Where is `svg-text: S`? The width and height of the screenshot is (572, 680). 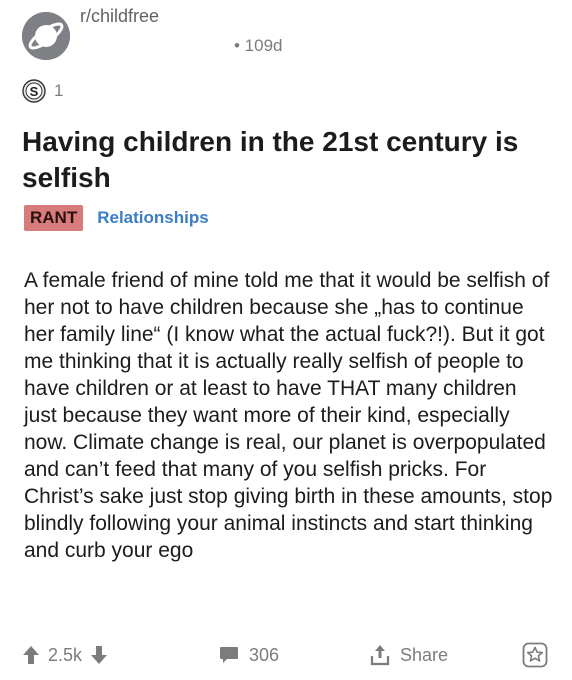 svg-text: S is located at coordinates (34, 91).